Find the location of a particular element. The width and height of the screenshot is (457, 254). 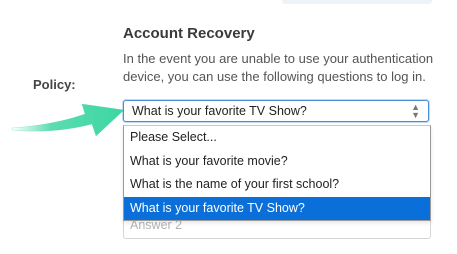

option-favorite-tv-show: What is your favorite TV Show? is located at coordinates (277, 208).